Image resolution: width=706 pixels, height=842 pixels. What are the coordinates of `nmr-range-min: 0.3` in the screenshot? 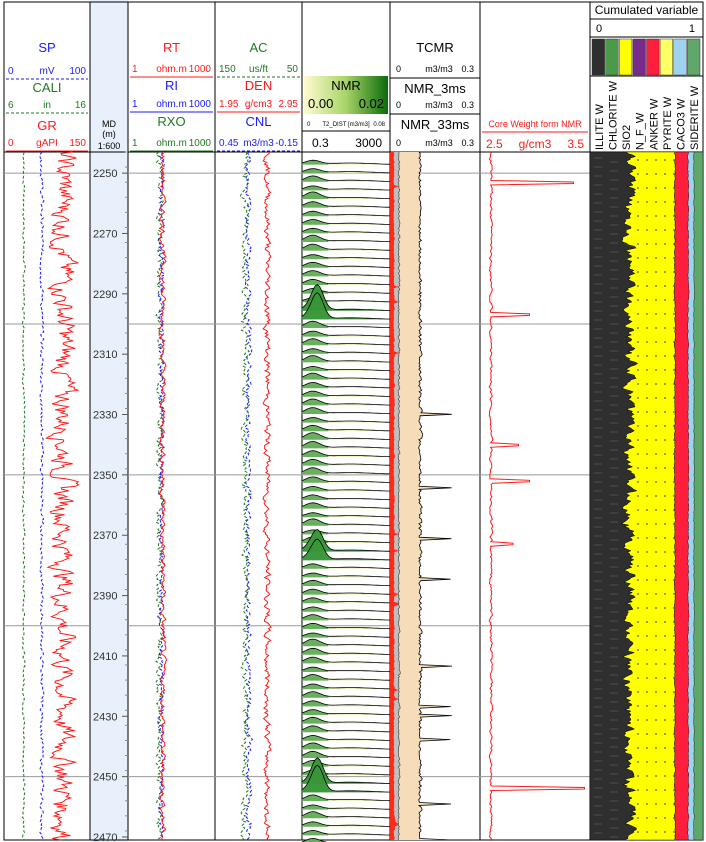 It's located at (320, 143).